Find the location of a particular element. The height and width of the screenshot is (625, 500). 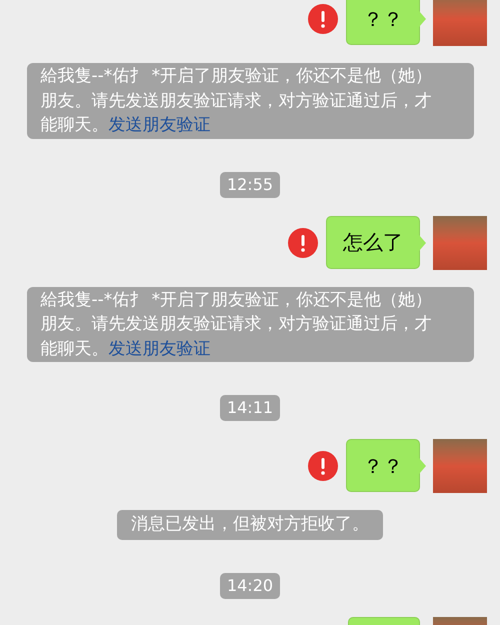

timestamp: 14:20 is located at coordinates (250, 586).